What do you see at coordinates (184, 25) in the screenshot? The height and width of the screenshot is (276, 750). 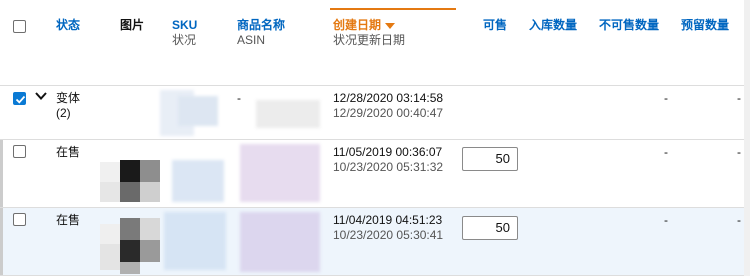 I see `column-sku-label: SKU` at bounding box center [184, 25].